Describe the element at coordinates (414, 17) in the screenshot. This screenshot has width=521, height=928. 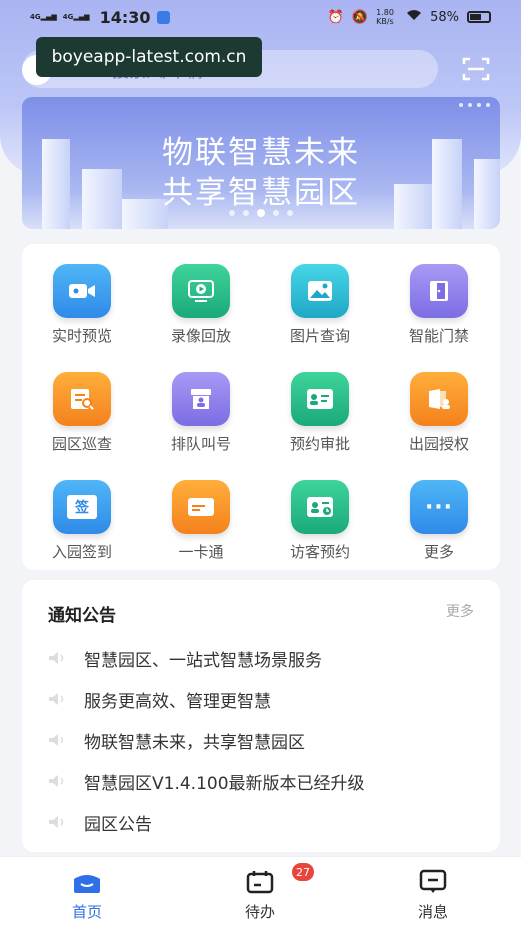
I see `wifi-icon` at that location.